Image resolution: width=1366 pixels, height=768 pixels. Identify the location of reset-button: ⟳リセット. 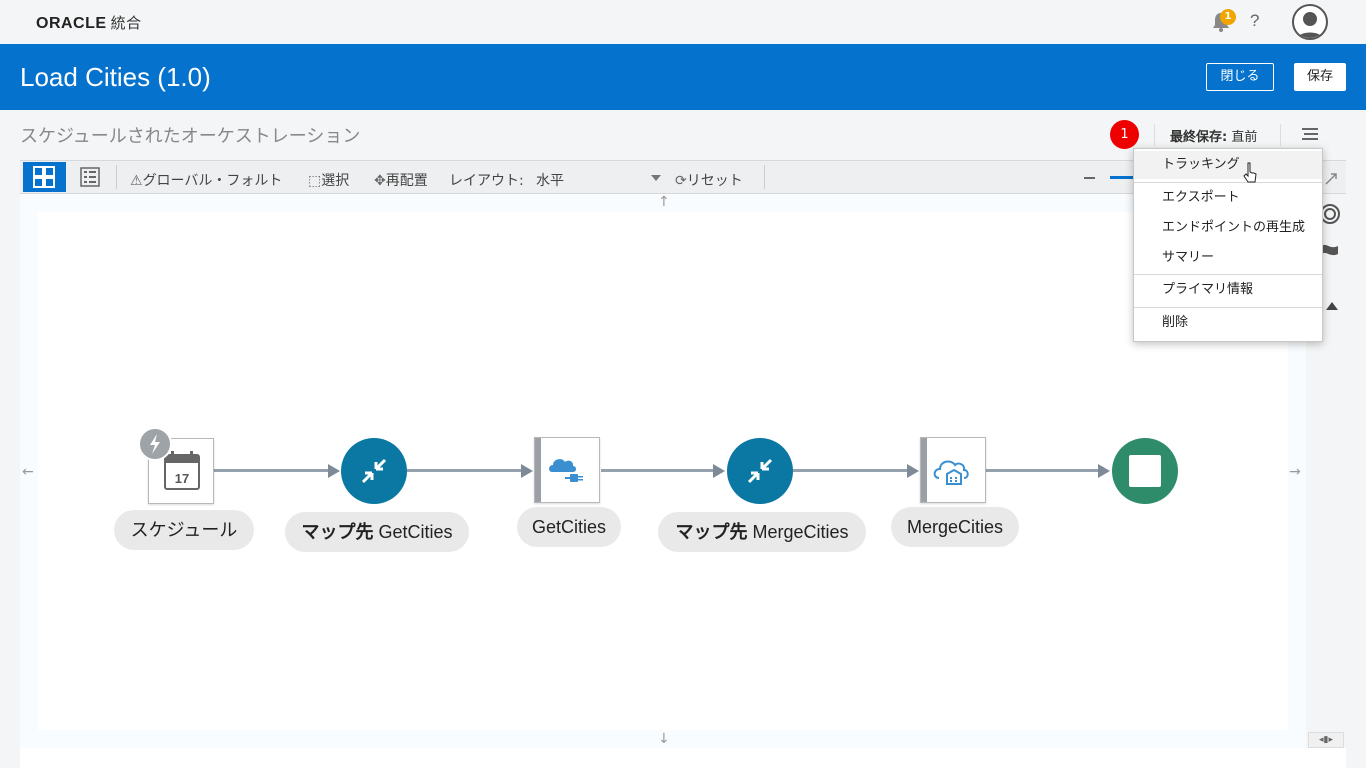
(709, 180).